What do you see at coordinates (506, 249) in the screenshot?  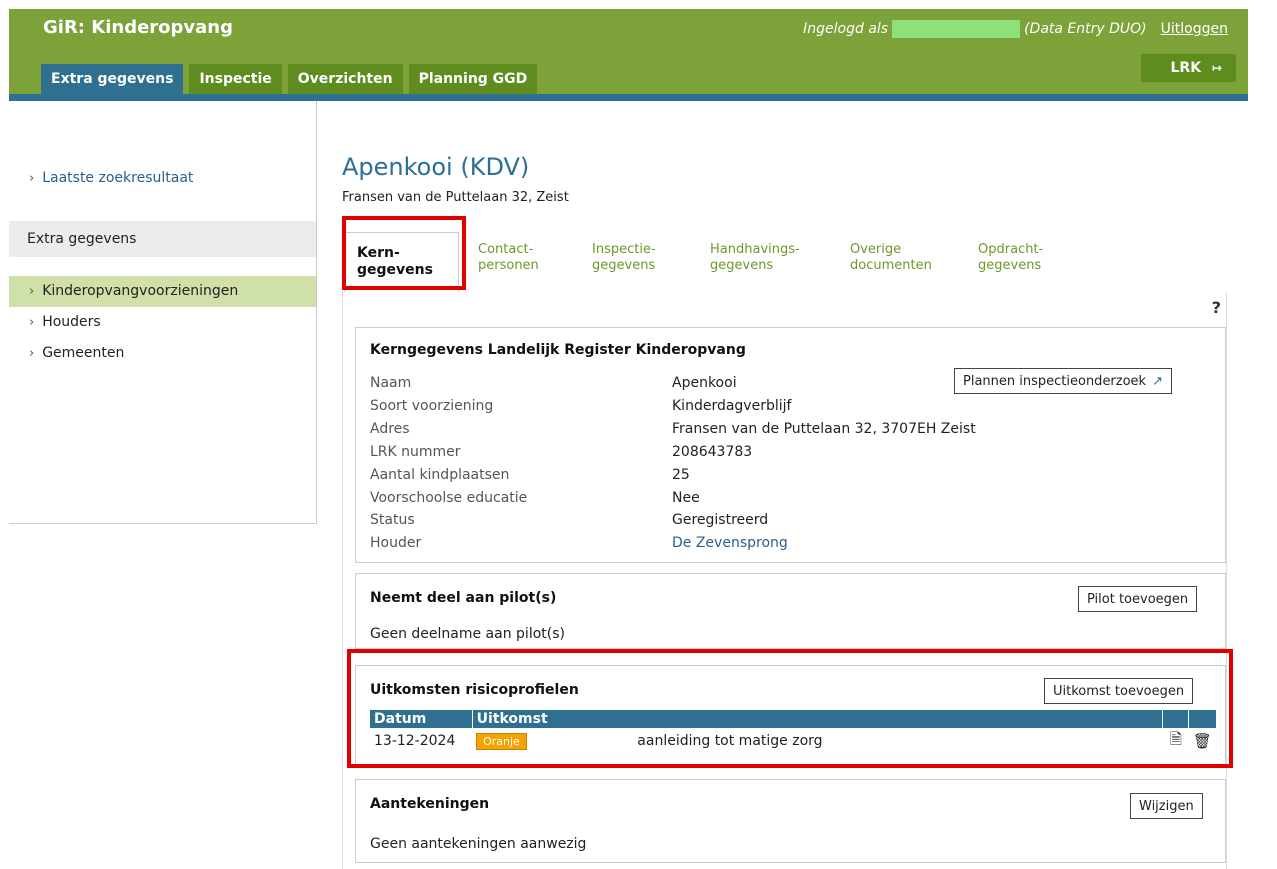 I see `tab-label-line1: Contact-` at bounding box center [506, 249].